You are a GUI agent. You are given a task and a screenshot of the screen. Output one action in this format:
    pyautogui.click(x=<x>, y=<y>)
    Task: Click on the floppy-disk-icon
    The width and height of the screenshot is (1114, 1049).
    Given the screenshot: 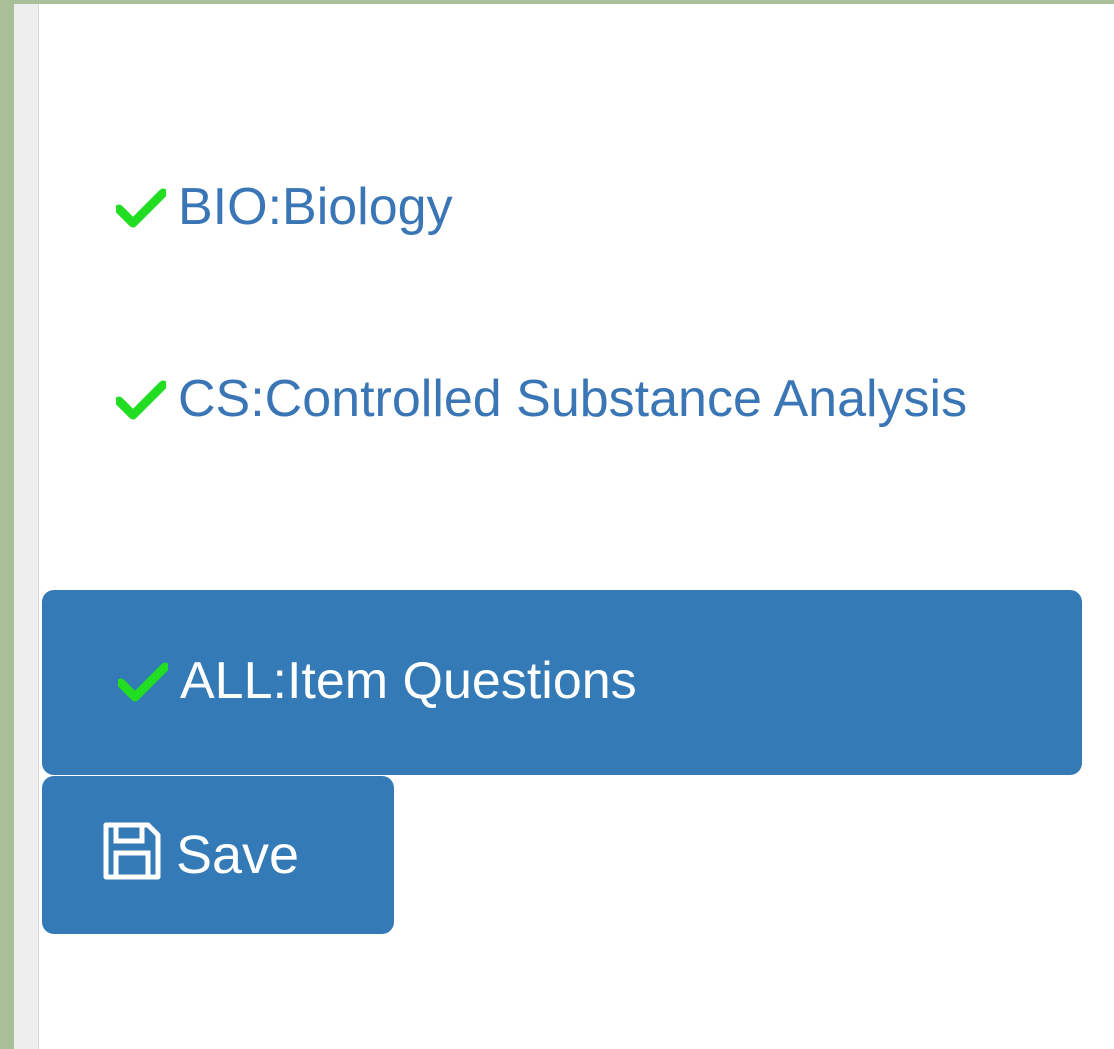 What is the action you would take?
    pyautogui.click(x=132, y=851)
    